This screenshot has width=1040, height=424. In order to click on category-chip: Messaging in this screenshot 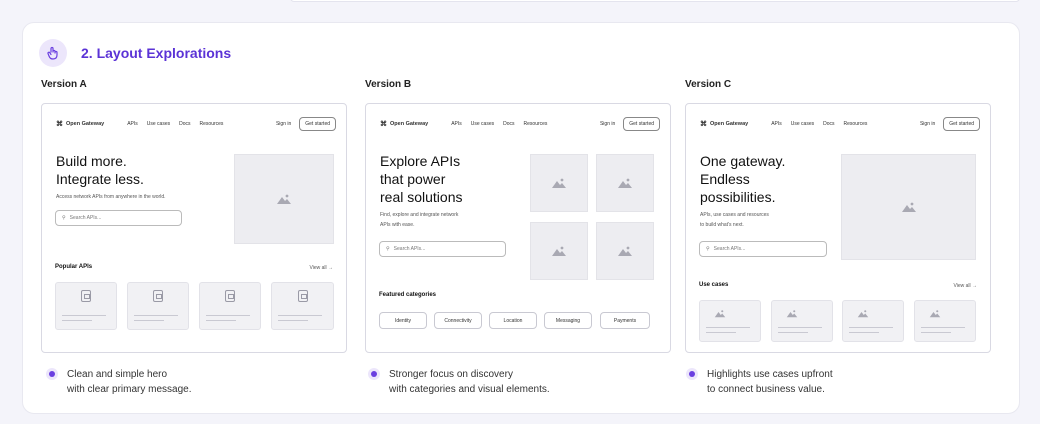, I will do `click(568, 320)`.